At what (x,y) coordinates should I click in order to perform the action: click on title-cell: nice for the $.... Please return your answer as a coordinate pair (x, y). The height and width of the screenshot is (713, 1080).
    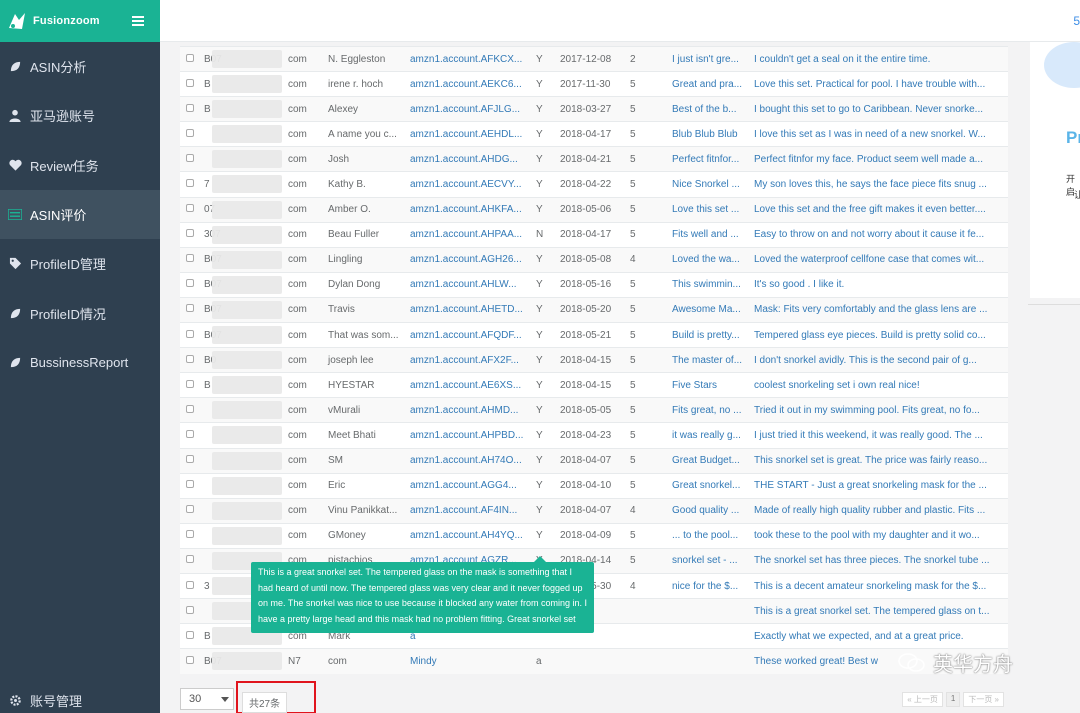
    Looking at the image, I should click on (709, 585).